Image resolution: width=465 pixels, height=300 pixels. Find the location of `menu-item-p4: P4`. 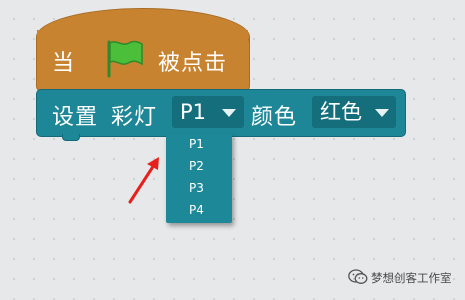

menu-item-p4: P4 is located at coordinates (196, 210).